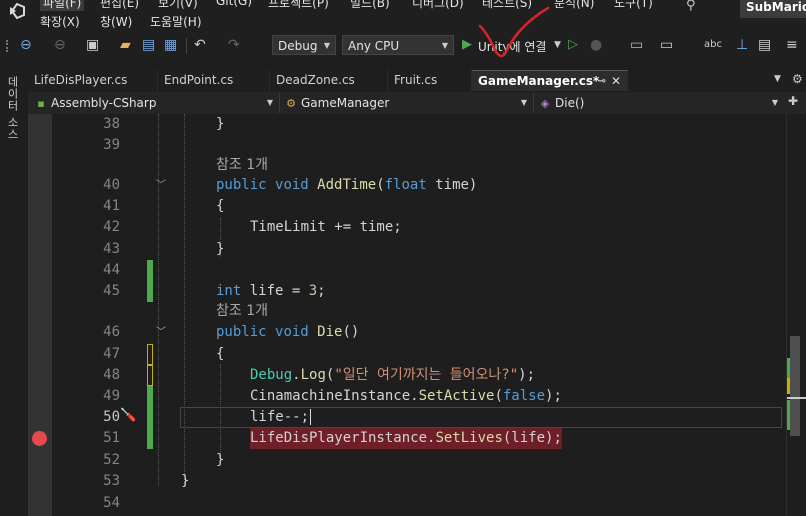 The width and height of the screenshot is (806, 516). I want to click on tab-lifedisplayer: LifeDisPlayer.cs, so click(93, 80).